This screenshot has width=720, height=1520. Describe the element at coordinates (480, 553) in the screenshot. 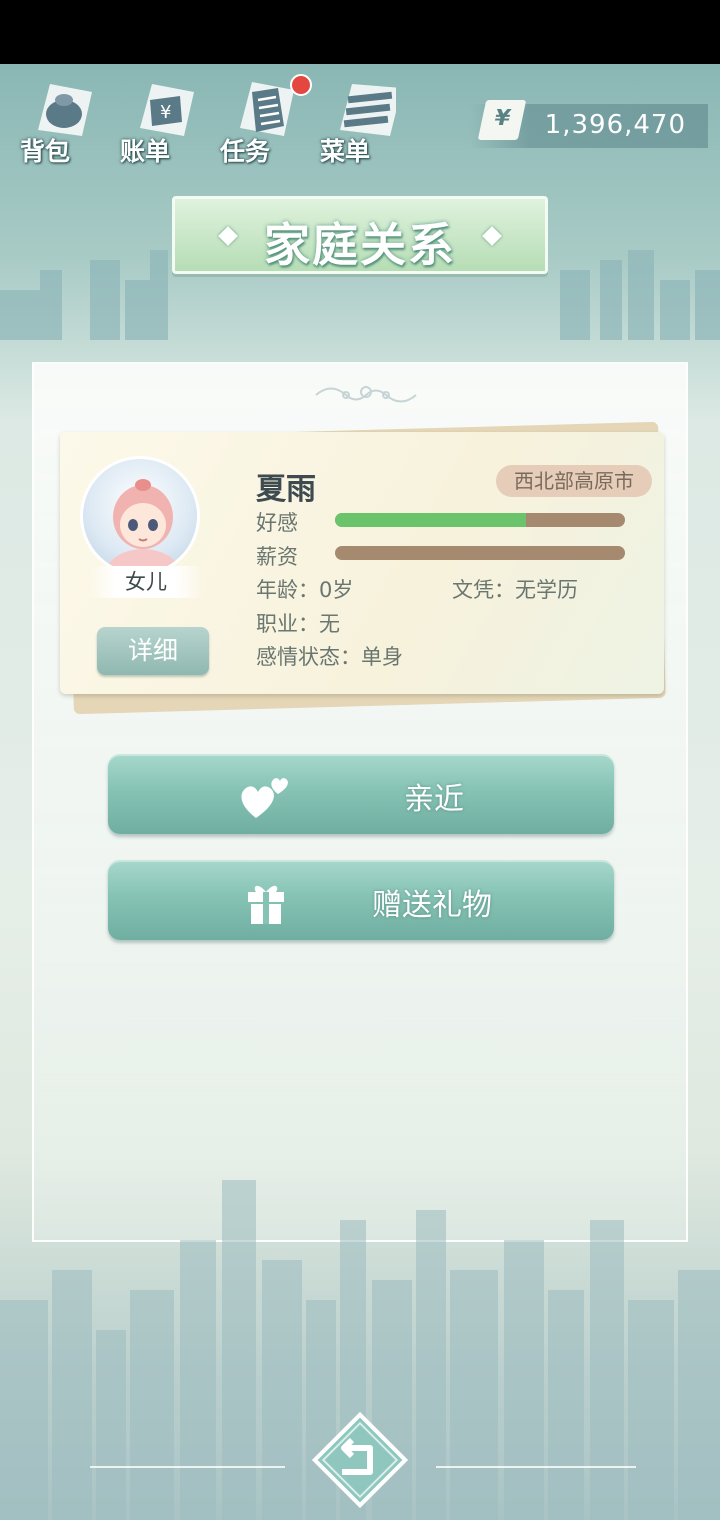

I see `salary-bar` at that location.